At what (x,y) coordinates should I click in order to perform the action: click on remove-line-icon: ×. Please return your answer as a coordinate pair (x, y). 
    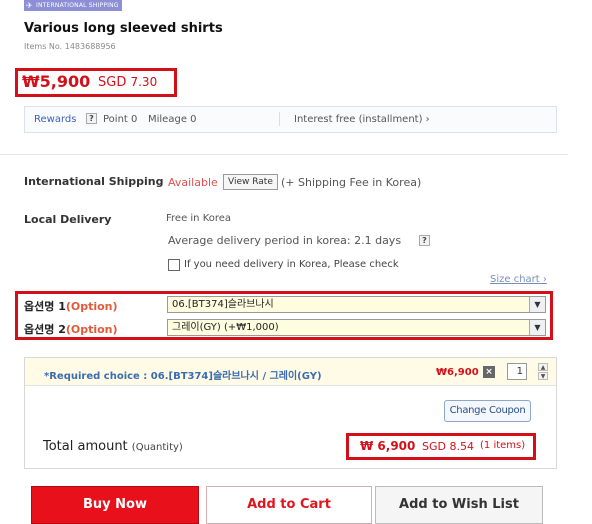
    Looking at the image, I should click on (489, 372).